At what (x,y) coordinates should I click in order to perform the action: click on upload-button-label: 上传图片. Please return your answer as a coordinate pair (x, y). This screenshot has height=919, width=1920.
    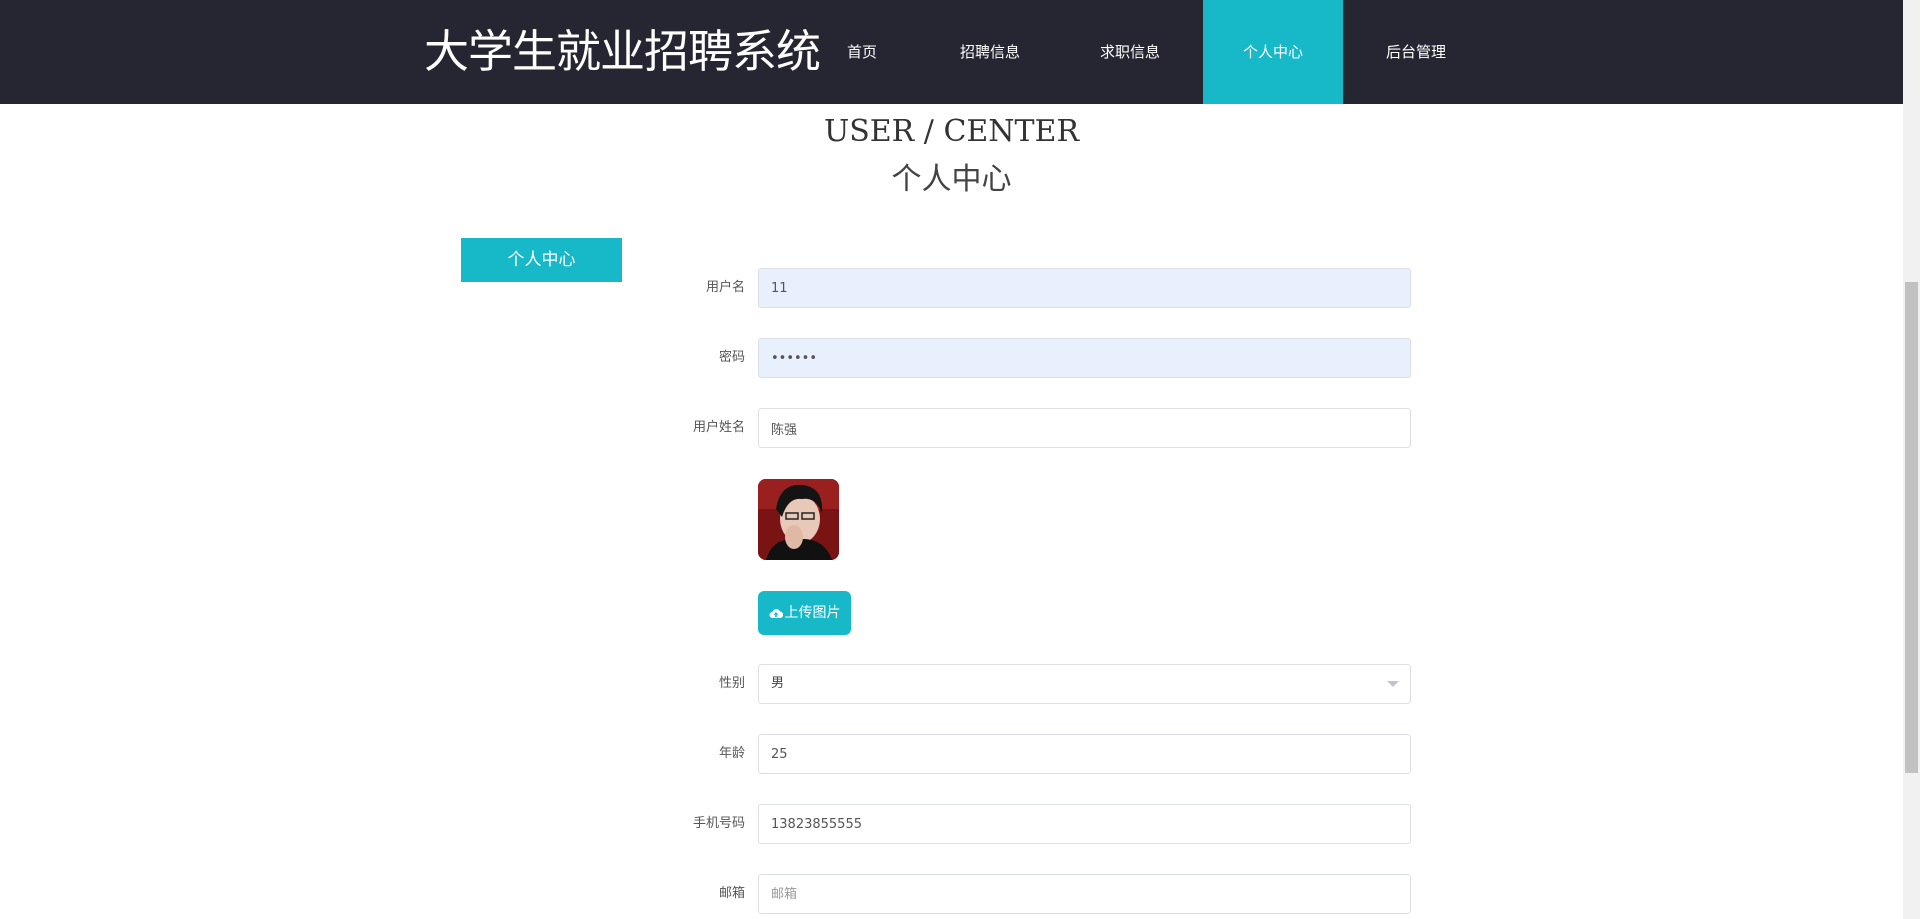
    Looking at the image, I should click on (812, 613).